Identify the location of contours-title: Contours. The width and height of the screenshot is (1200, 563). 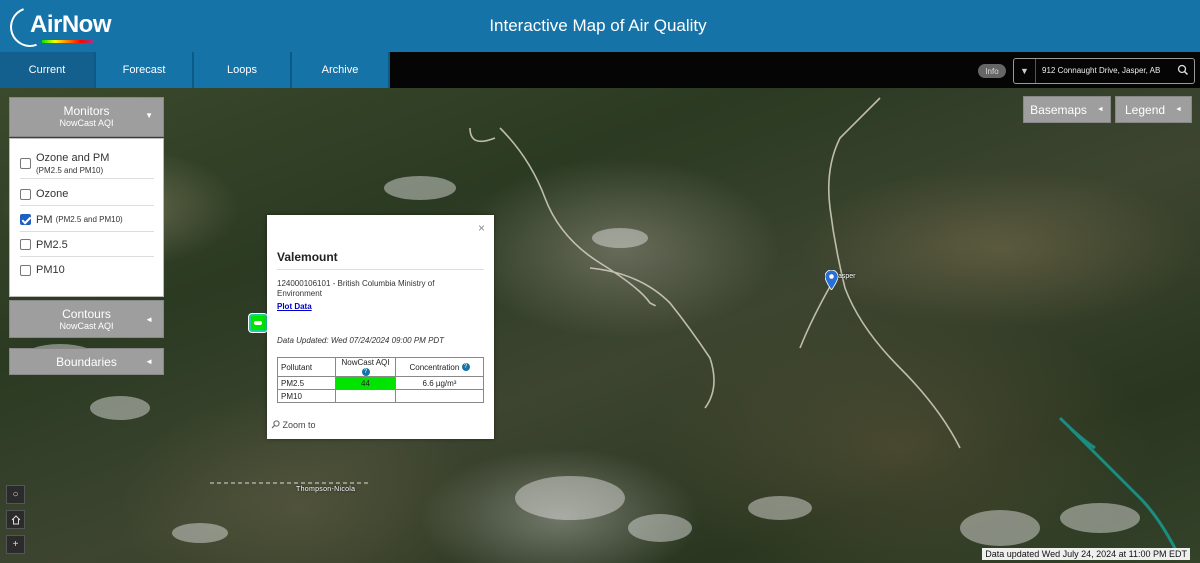
(86, 314).